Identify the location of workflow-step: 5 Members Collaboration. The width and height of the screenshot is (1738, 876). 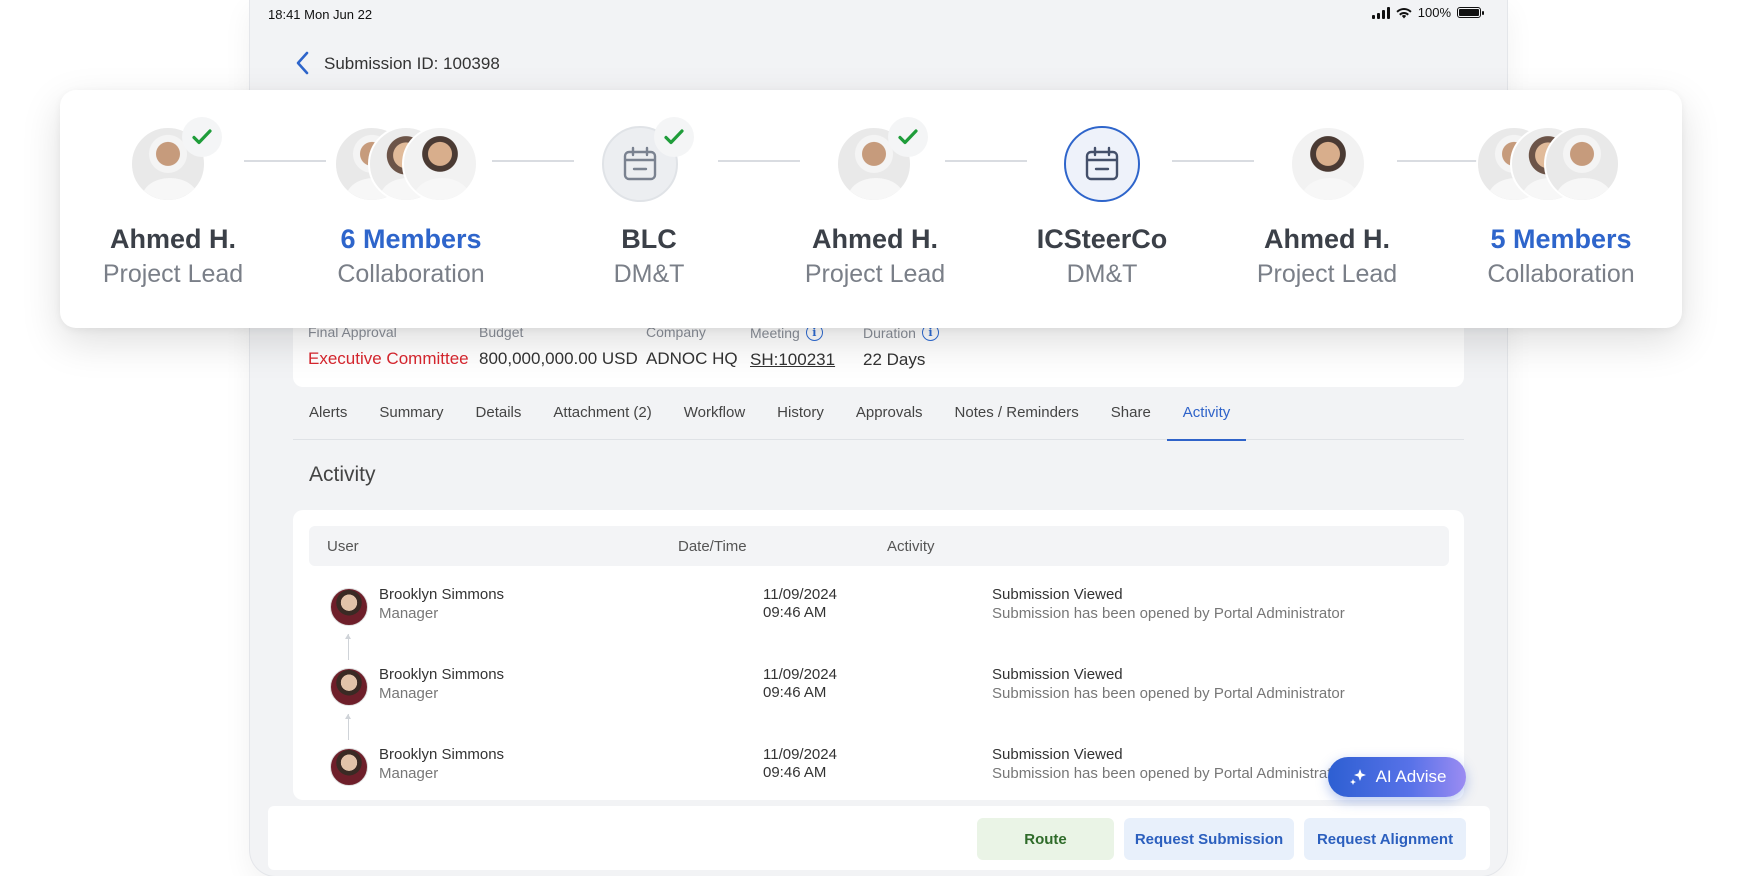
(1561, 209).